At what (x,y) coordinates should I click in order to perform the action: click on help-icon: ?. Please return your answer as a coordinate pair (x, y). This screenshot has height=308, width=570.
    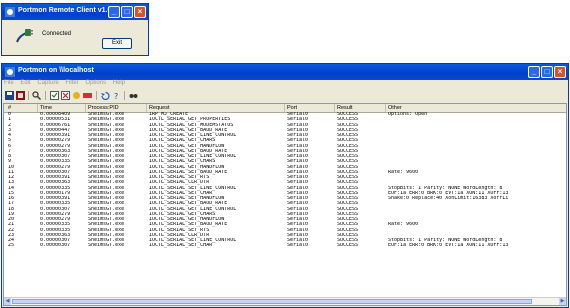
    Looking at the image, I should click on (116, 95).